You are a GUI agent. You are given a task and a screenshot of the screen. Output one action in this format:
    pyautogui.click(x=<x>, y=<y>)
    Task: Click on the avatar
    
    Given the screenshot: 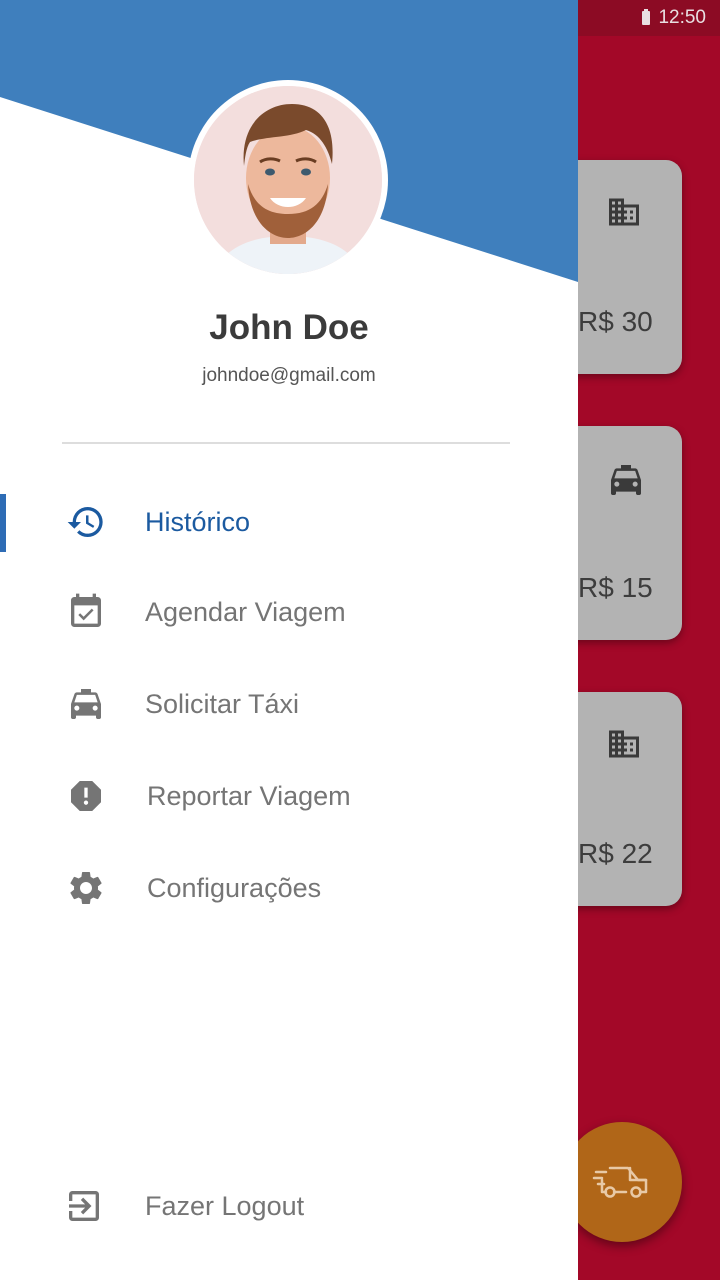 What is the action you would take?
    pyautogui.click(x=288, y=180)
    